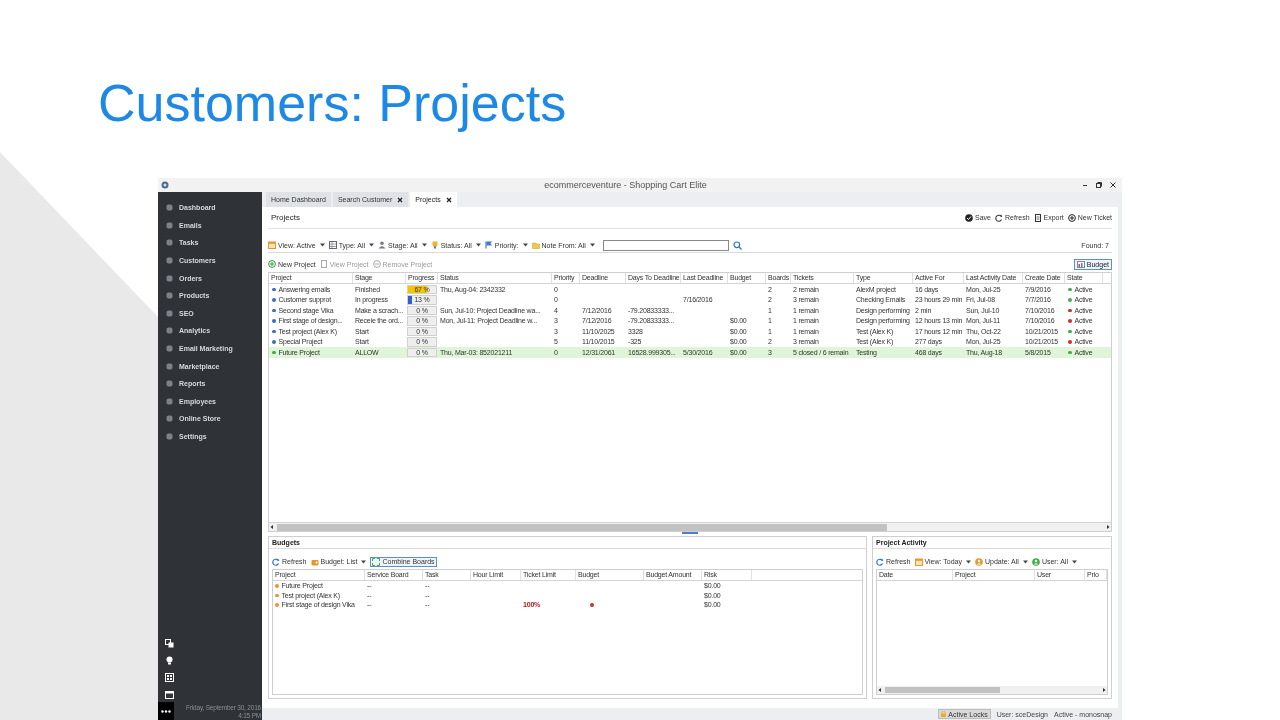 Image resolution: width=1280 pixels, height=720 pixels. I want to click on lock-icon, so click(944, 714).